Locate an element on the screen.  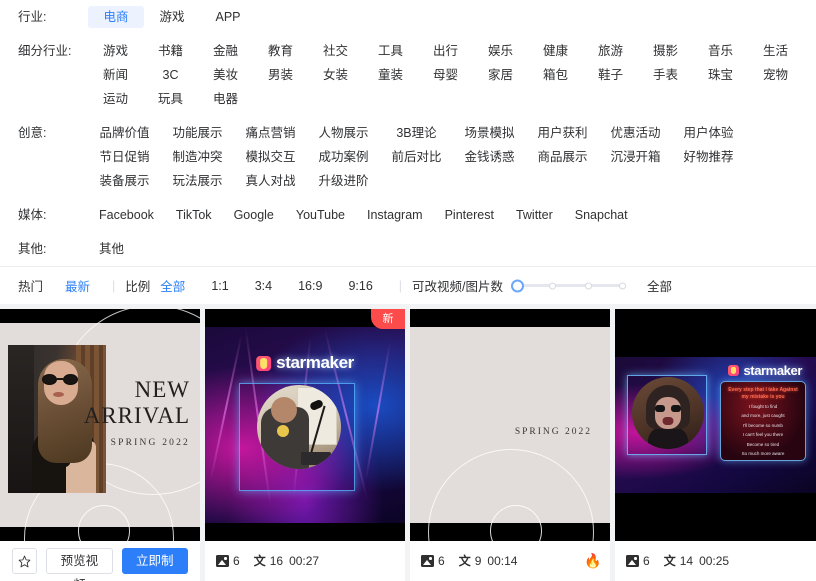
filter-chip-sub-19: 母婴 is located at coordinates (445, 75).